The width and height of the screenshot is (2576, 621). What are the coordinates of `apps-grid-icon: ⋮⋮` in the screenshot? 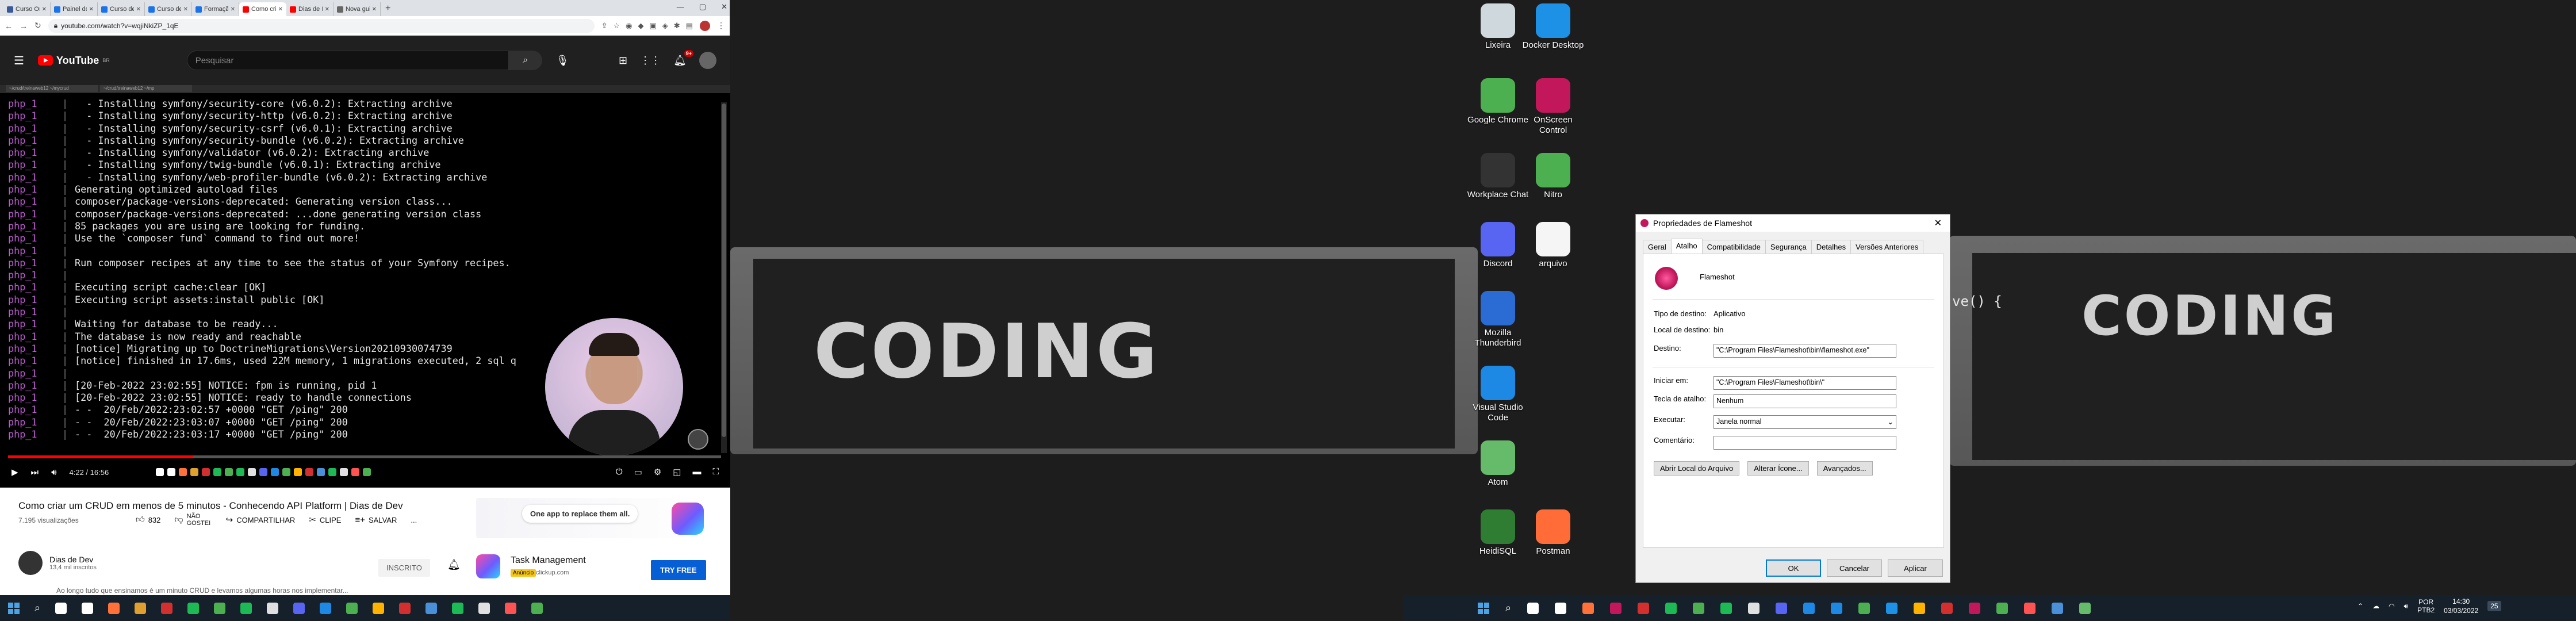 It's located at (650, 61).